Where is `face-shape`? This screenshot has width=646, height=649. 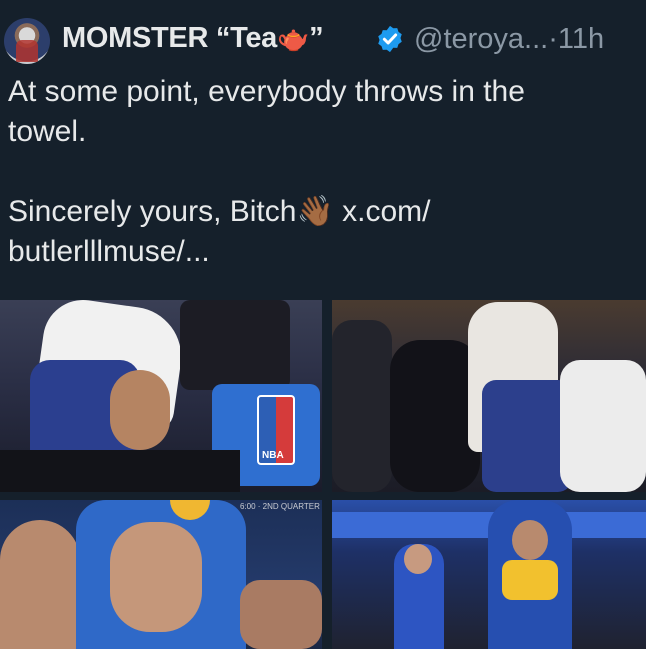
face-shape is located at coordinates (156, 577).